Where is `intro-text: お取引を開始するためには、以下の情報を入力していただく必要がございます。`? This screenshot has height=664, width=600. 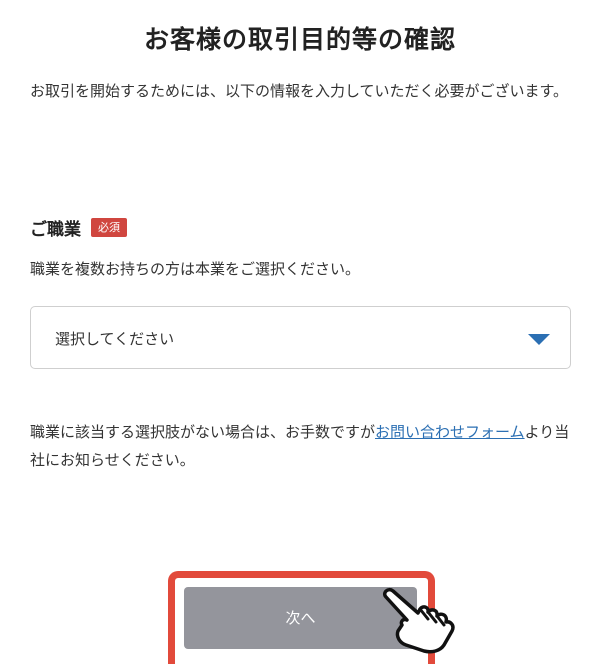 intro-text: お取引を開始するためには、以下の情報を入力していただく必要がございます。 is located at coordinates (299, 91).